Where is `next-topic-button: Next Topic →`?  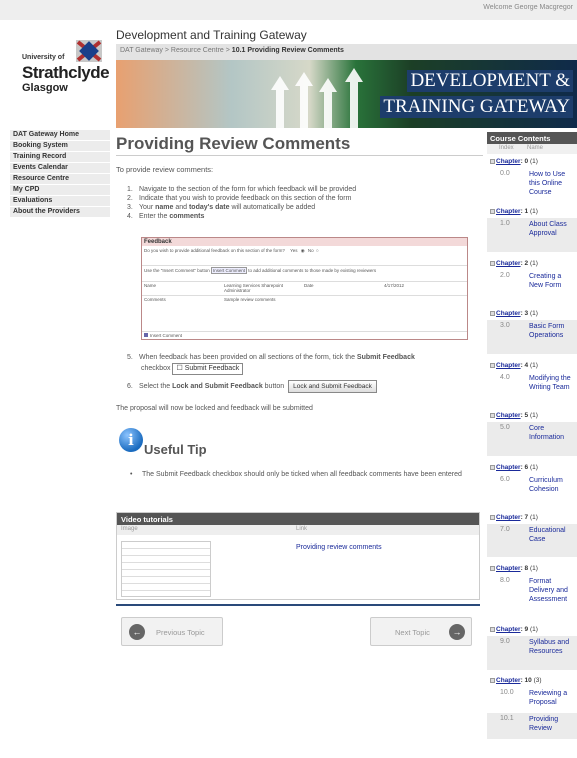 next-topic-button: Next Topic → is located at coordinates (421, 631).